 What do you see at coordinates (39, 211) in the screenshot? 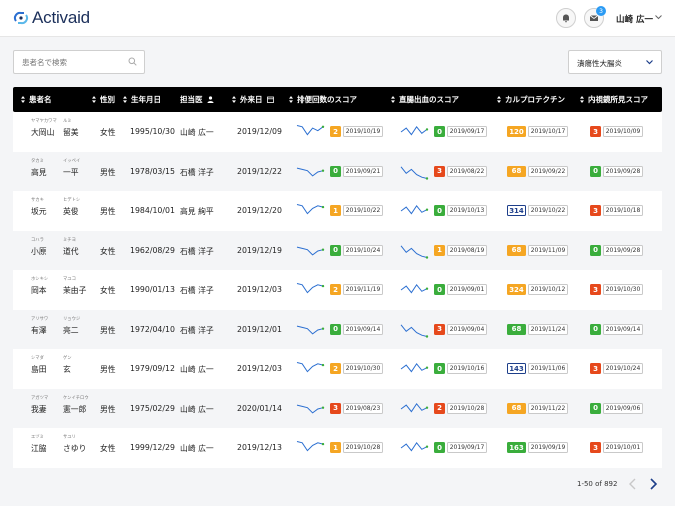
I see `last-name: 坂元` at bounding box center [39, 211].